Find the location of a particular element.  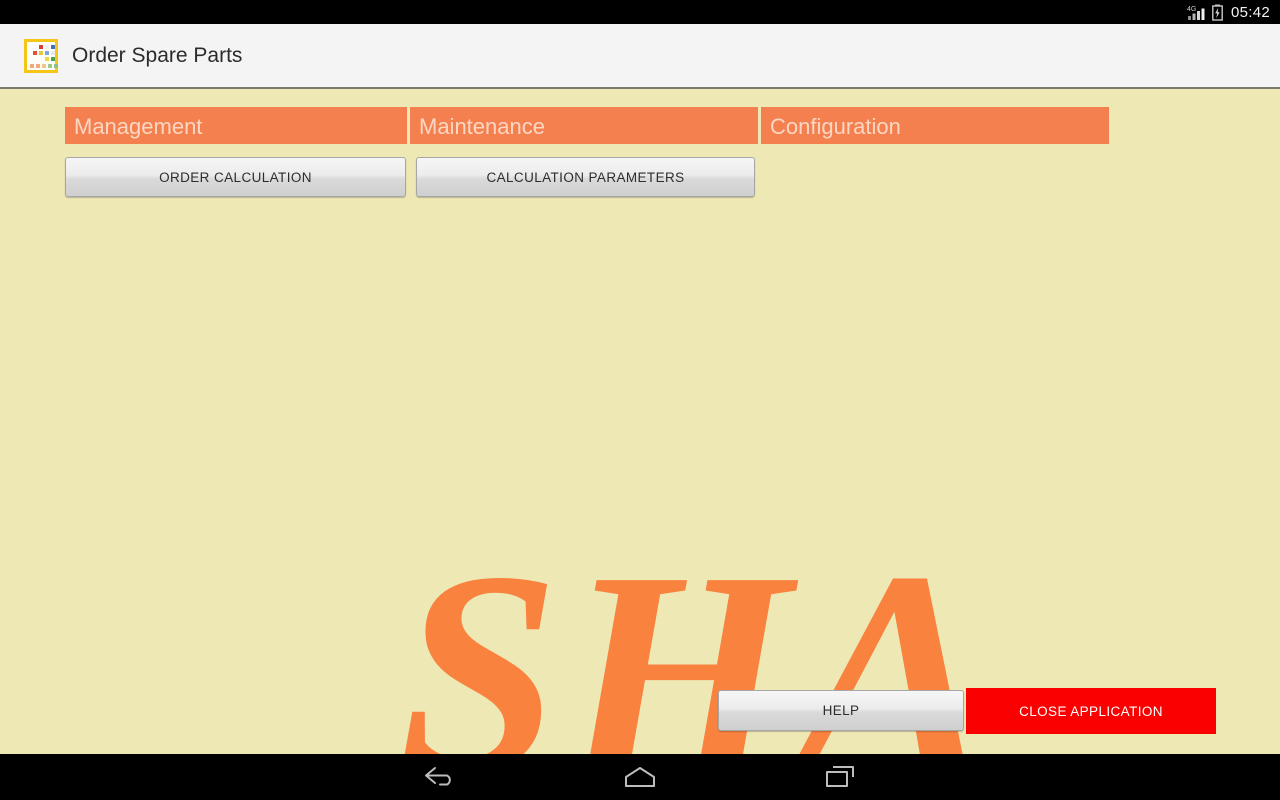

tab-strip: Management Maintenance Configuration is located at coordinates (587, 125).